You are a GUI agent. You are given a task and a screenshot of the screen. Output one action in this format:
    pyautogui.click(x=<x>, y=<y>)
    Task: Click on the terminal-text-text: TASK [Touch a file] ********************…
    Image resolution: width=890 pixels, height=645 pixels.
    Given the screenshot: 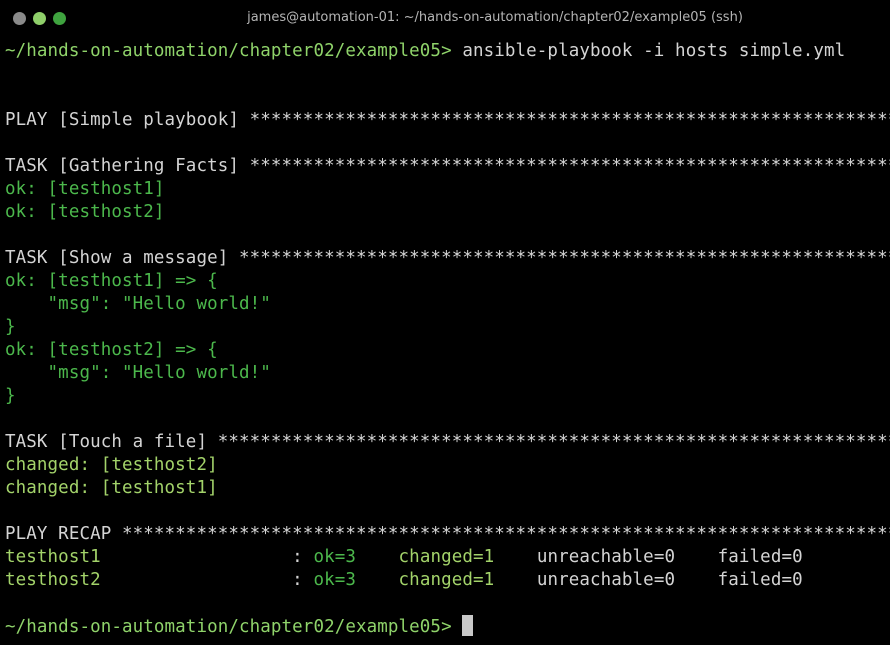 What is the action you would take?
    pyautogui.click(x=447, y=442)
    